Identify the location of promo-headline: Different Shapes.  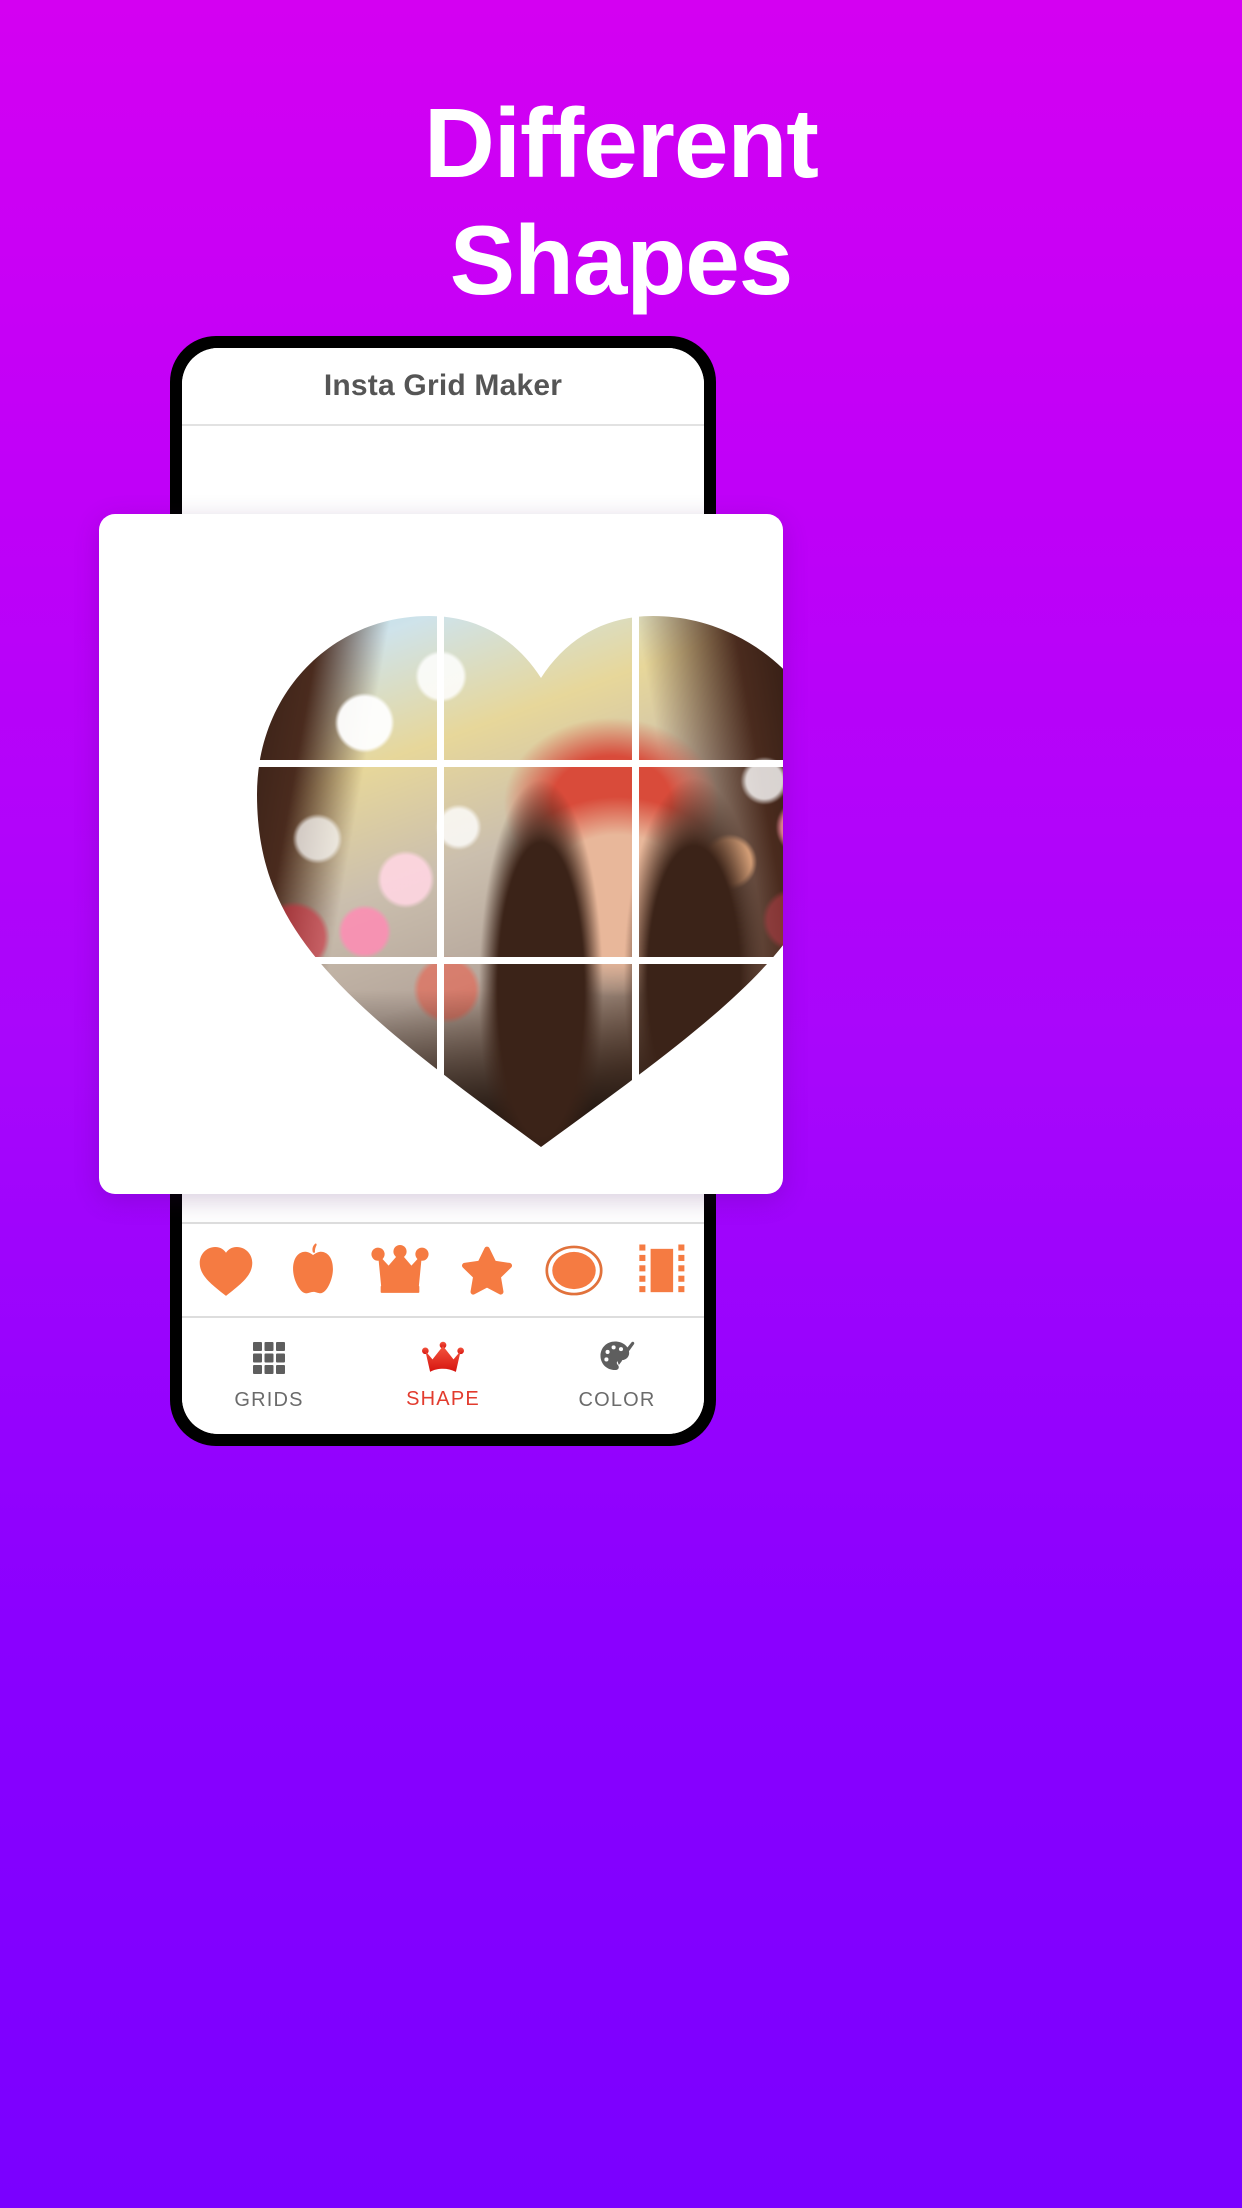
(621, 202).